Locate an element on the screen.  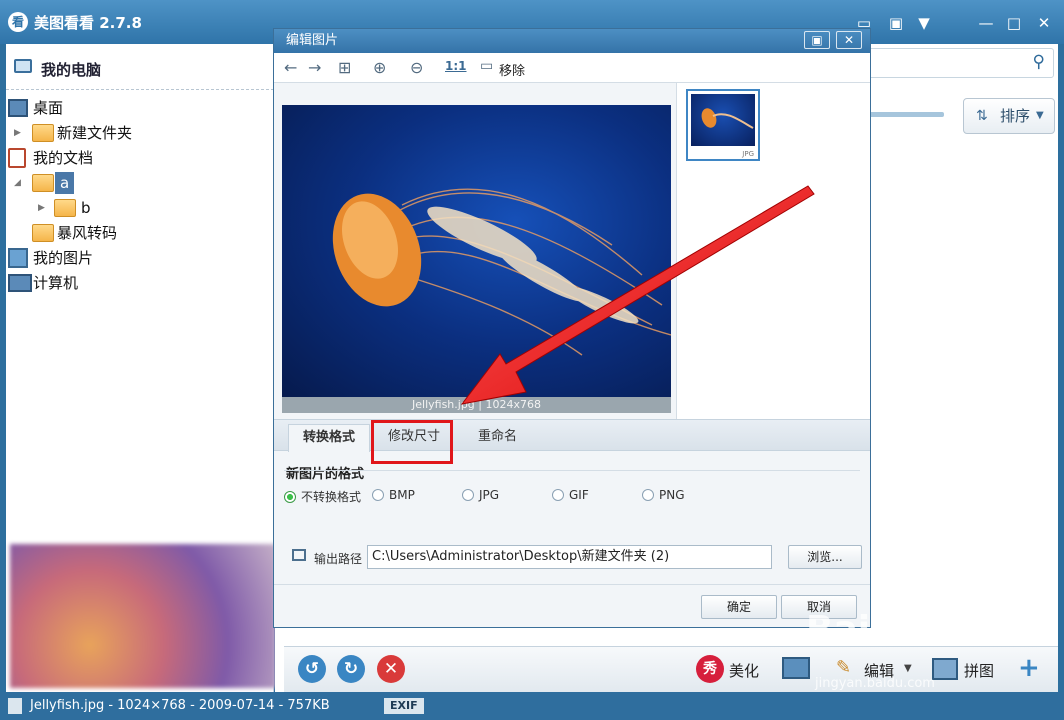
radio-jpg: JPG is located at coordinates (480, 495).